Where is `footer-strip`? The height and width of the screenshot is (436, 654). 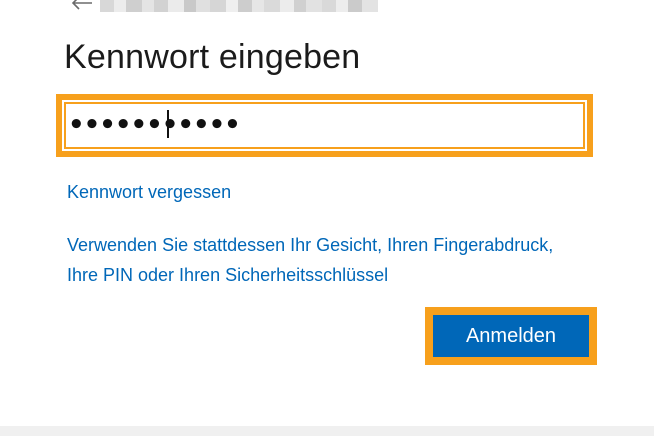 footer-strip is located at coordinates (327, 431).